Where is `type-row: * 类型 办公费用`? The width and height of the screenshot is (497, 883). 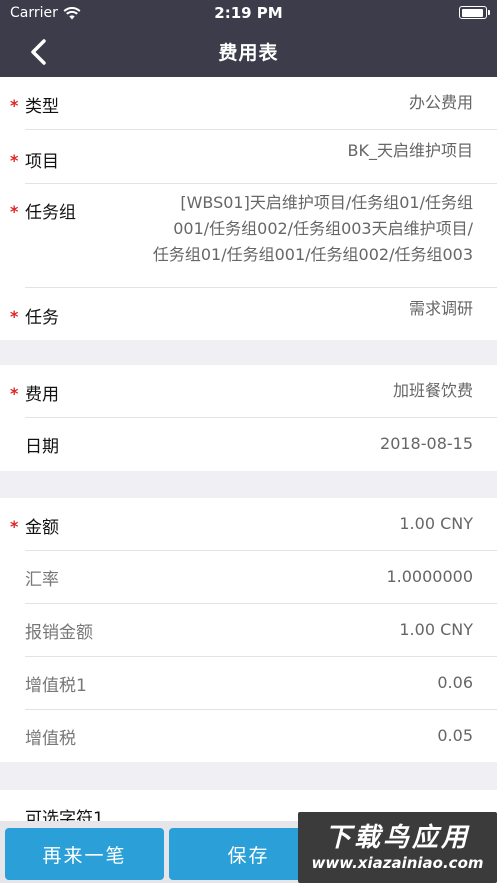 type-row: * 类型 办公费用 is located at coordinates (253, 103).